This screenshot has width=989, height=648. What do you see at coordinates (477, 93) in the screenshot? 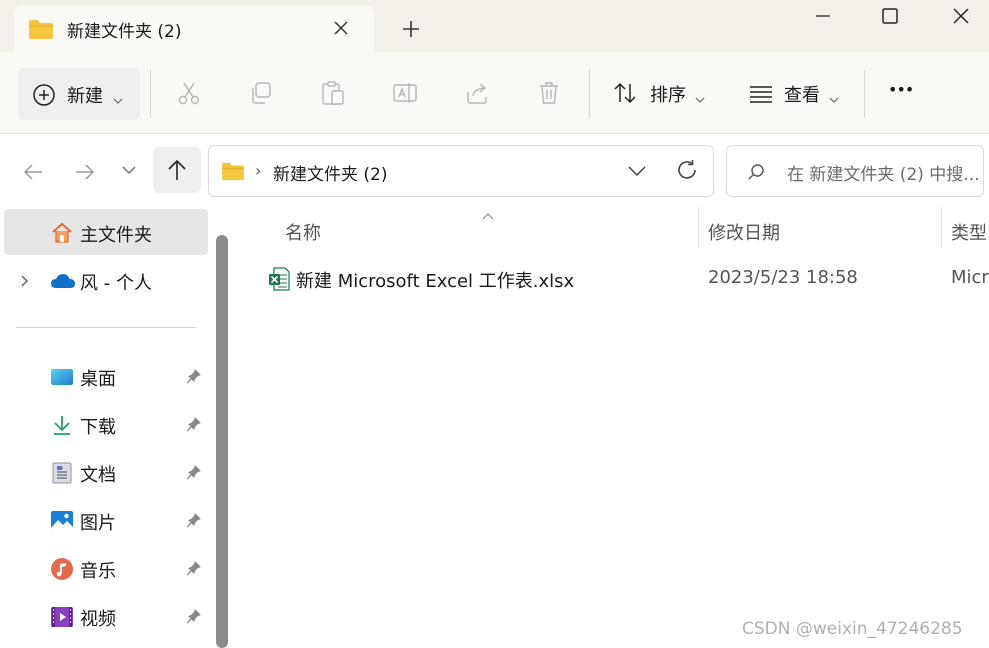
I see `share-icon` at bounding box center [477, 93].